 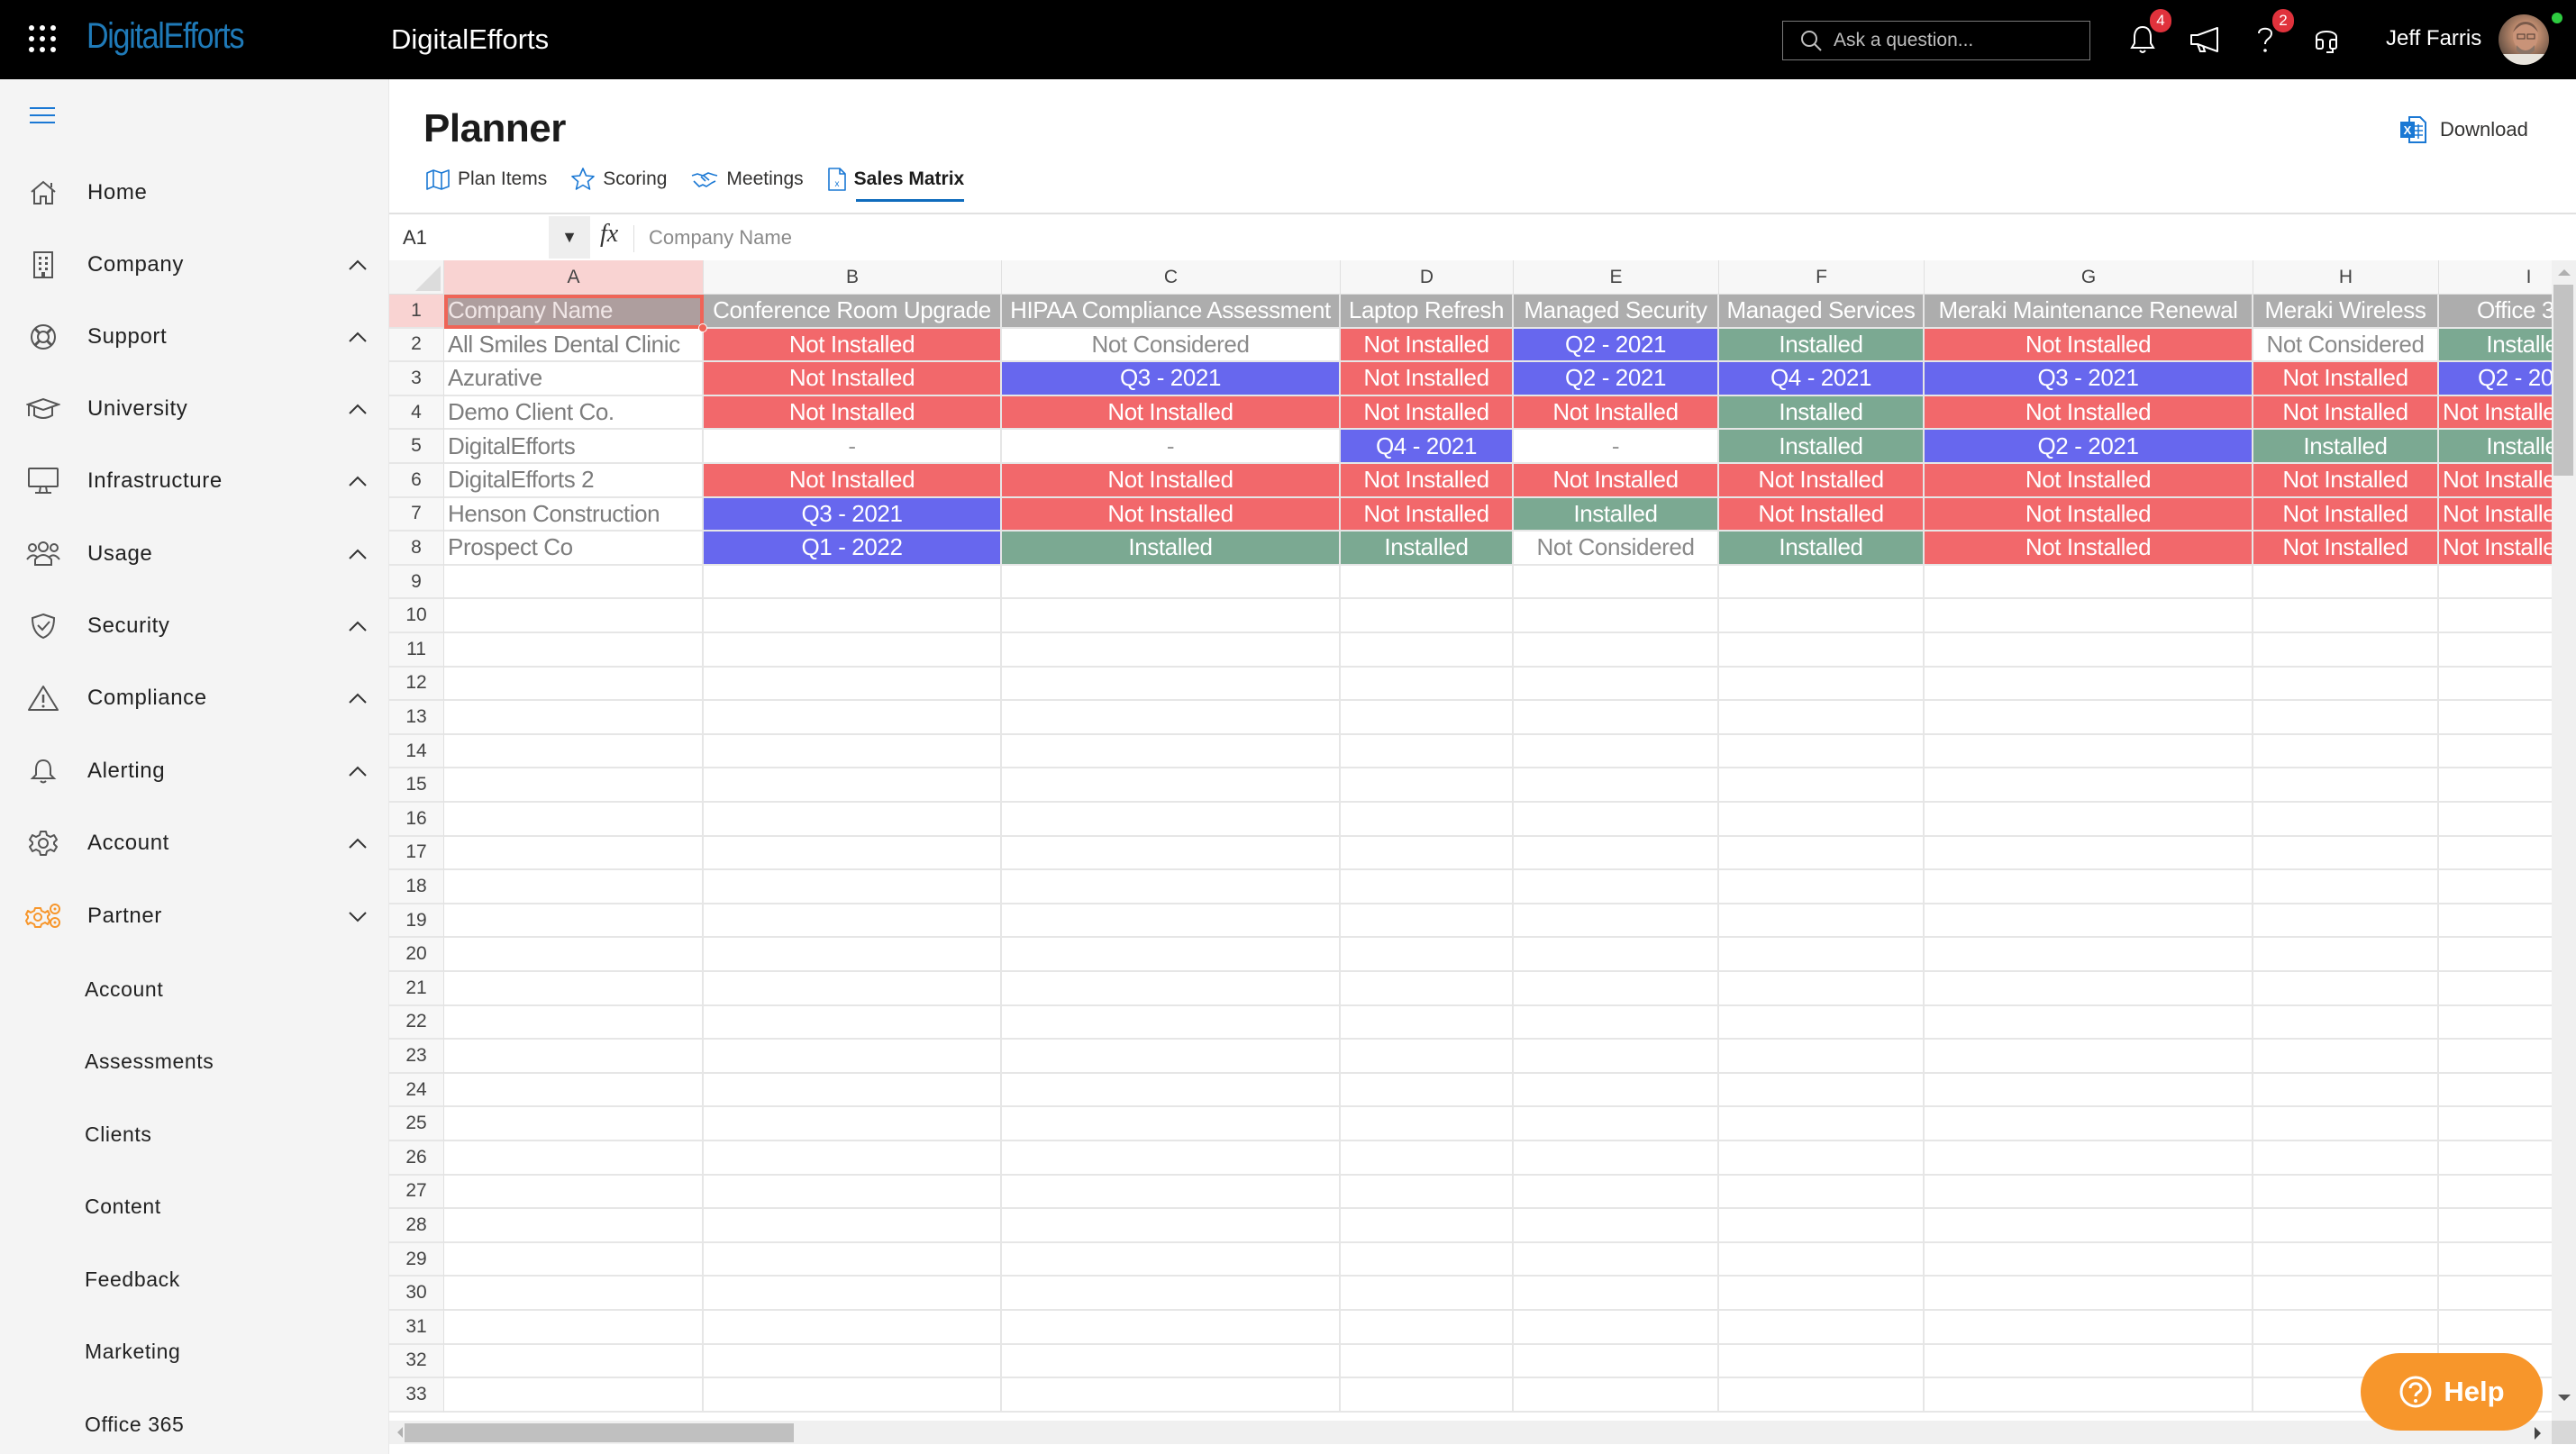 I want to click on status-cell: Q4 - 2021, so click(x=1822, y=379).